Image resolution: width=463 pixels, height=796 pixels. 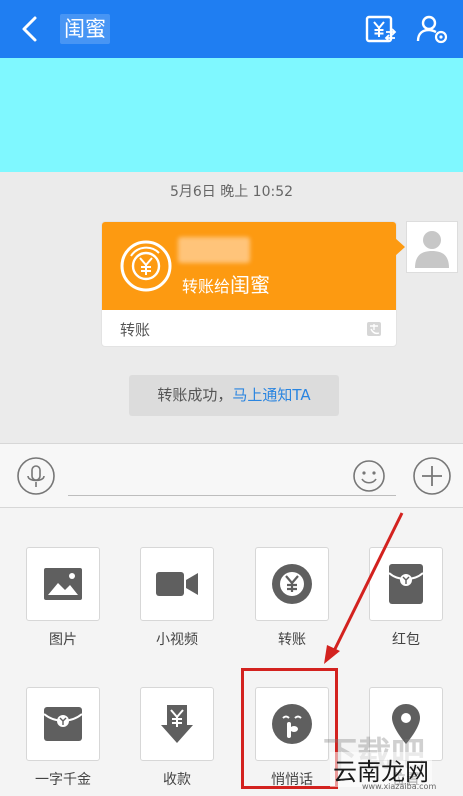 I want to click on notice-text: 转账成功，, so click(x=195, y=395).